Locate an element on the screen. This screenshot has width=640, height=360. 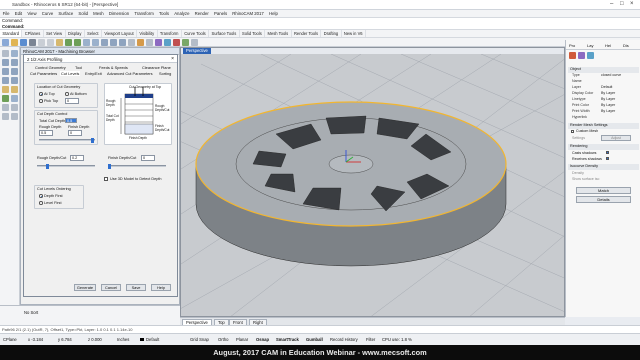
filter-toggle: Filter is located at coordinates (370, 339).